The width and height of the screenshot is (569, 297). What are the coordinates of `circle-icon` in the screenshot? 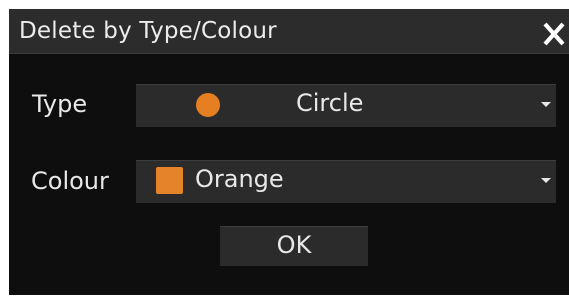 It's located at (208, 105).